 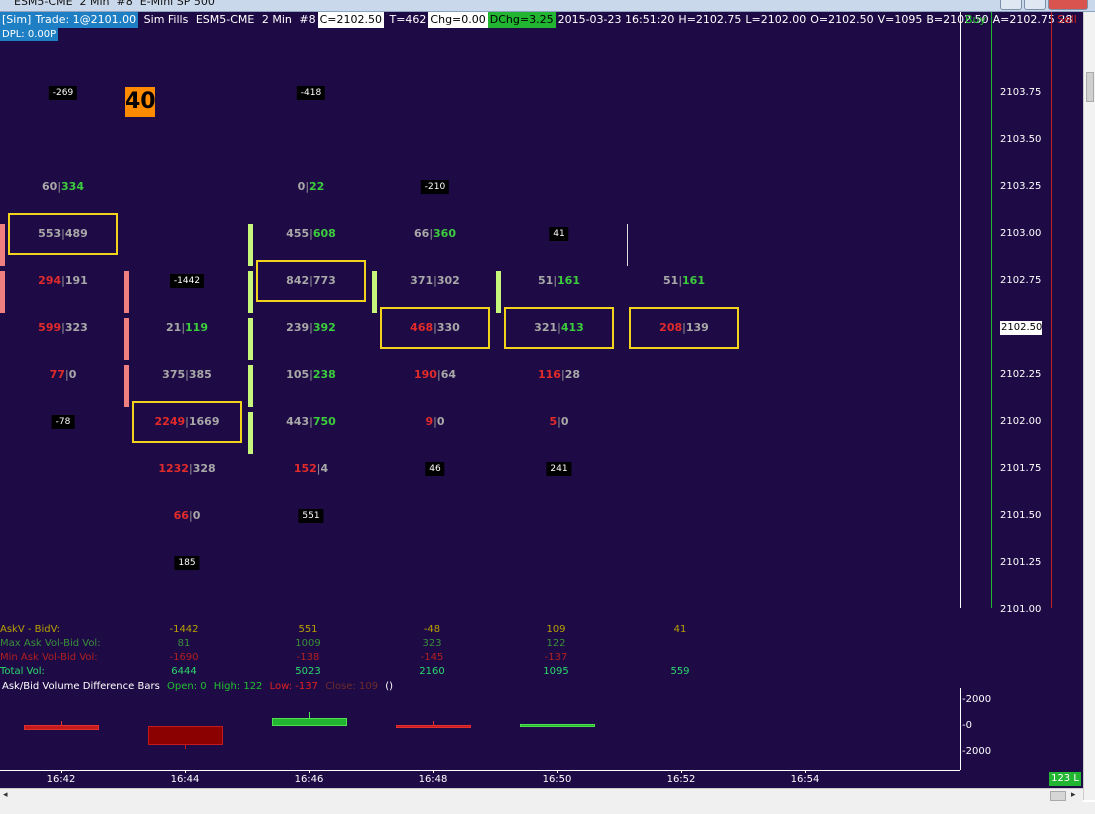 I want to click on indicator-title: Ask/Bid Volume Difference Bars, so click(x=81, y=686).